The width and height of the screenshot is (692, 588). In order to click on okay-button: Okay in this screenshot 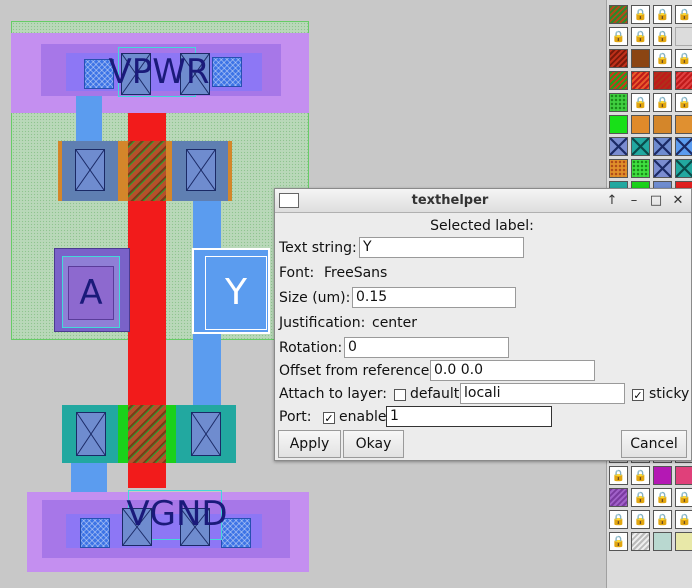, I will do `click(373, 444)`.